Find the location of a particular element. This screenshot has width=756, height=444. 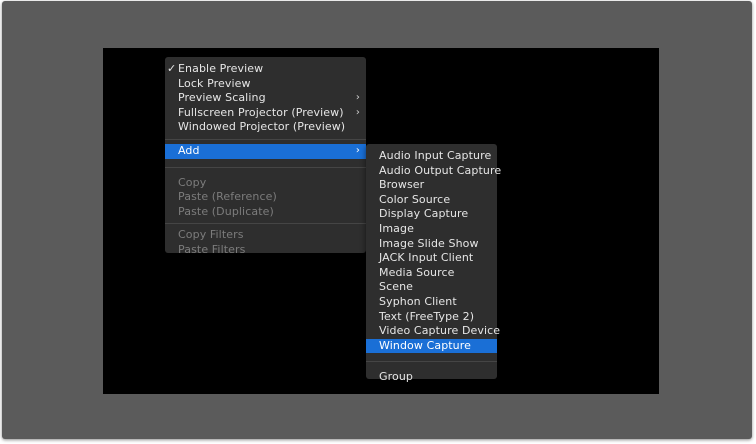

submenu-item-media-source: Media Source is located at coordinates (431, 273).